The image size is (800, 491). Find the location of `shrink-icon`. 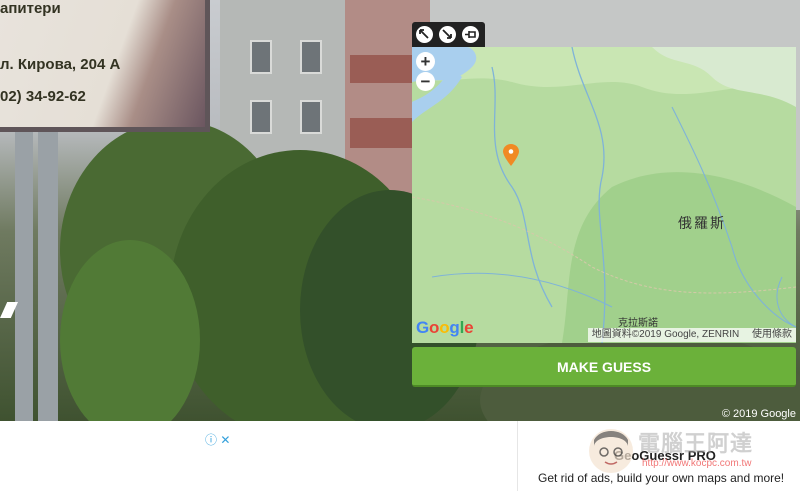

shrink-icon is located at coordinates (447, 34).